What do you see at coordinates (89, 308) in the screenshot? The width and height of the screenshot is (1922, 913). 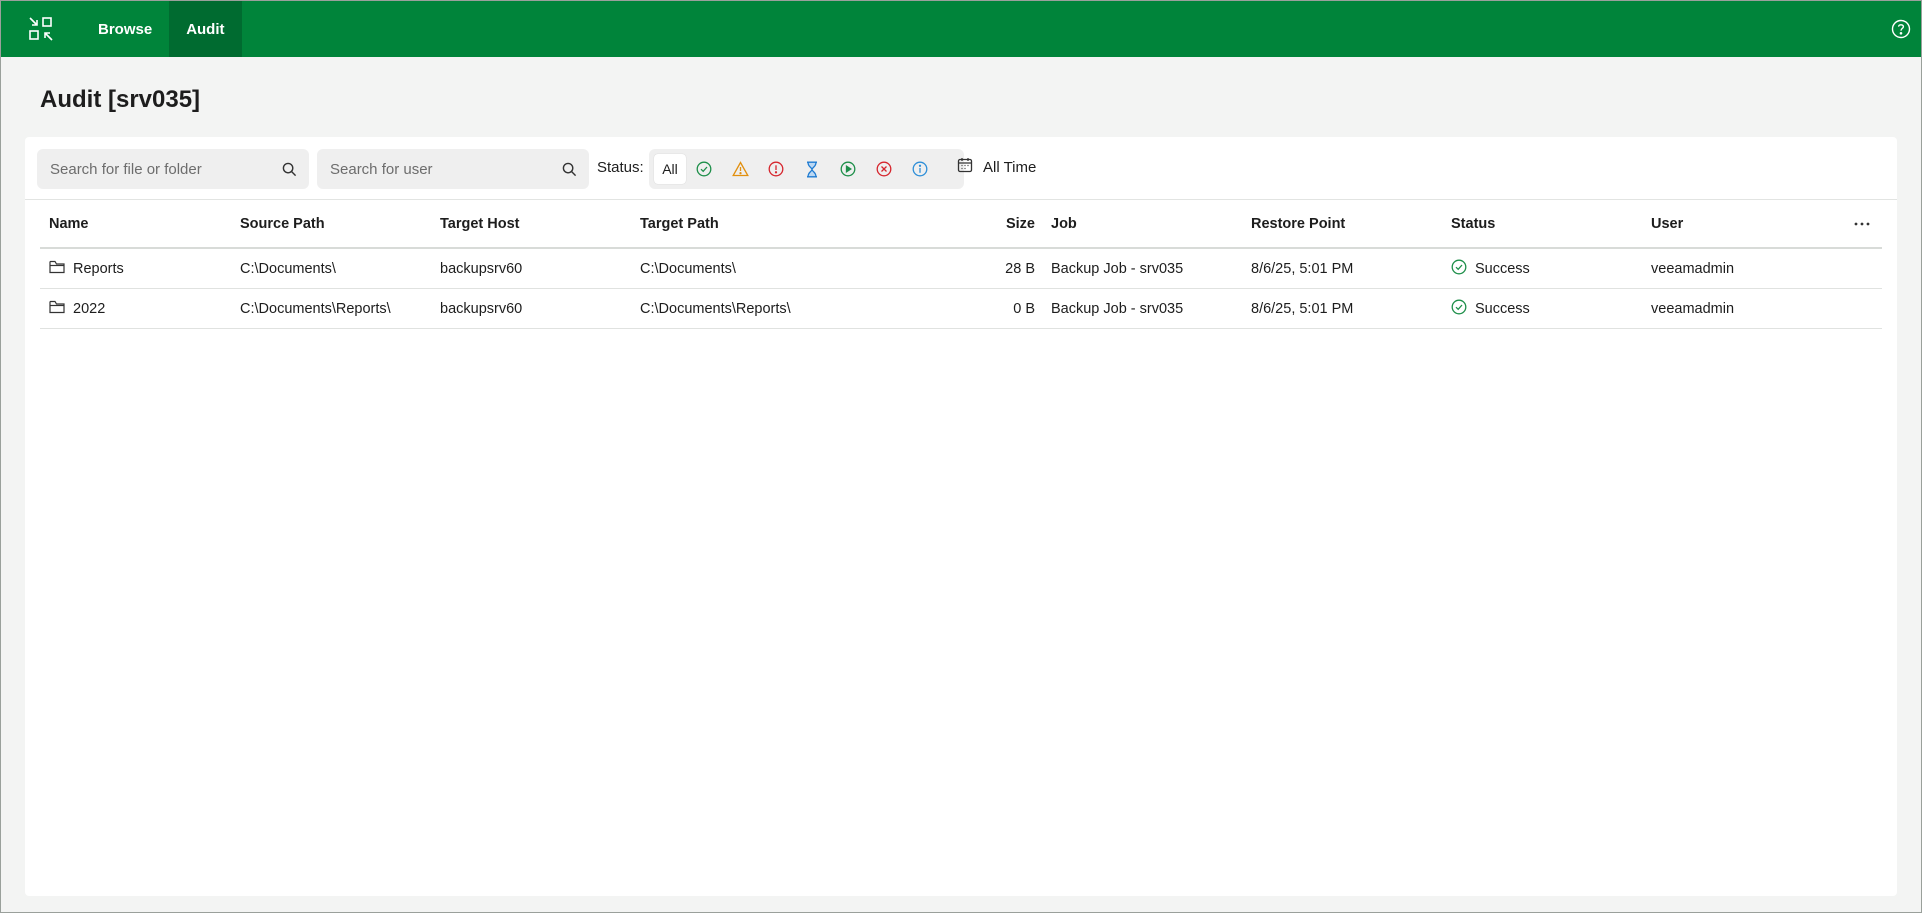 I see `row-name: 2022` at bounding box center [89, 308].